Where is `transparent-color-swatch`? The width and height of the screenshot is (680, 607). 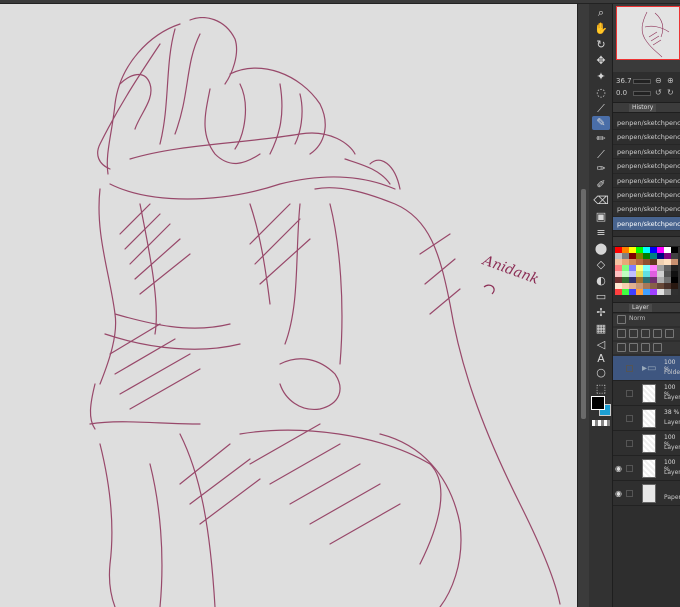 transparent-color-swatch is located at coordinates (601, 423).